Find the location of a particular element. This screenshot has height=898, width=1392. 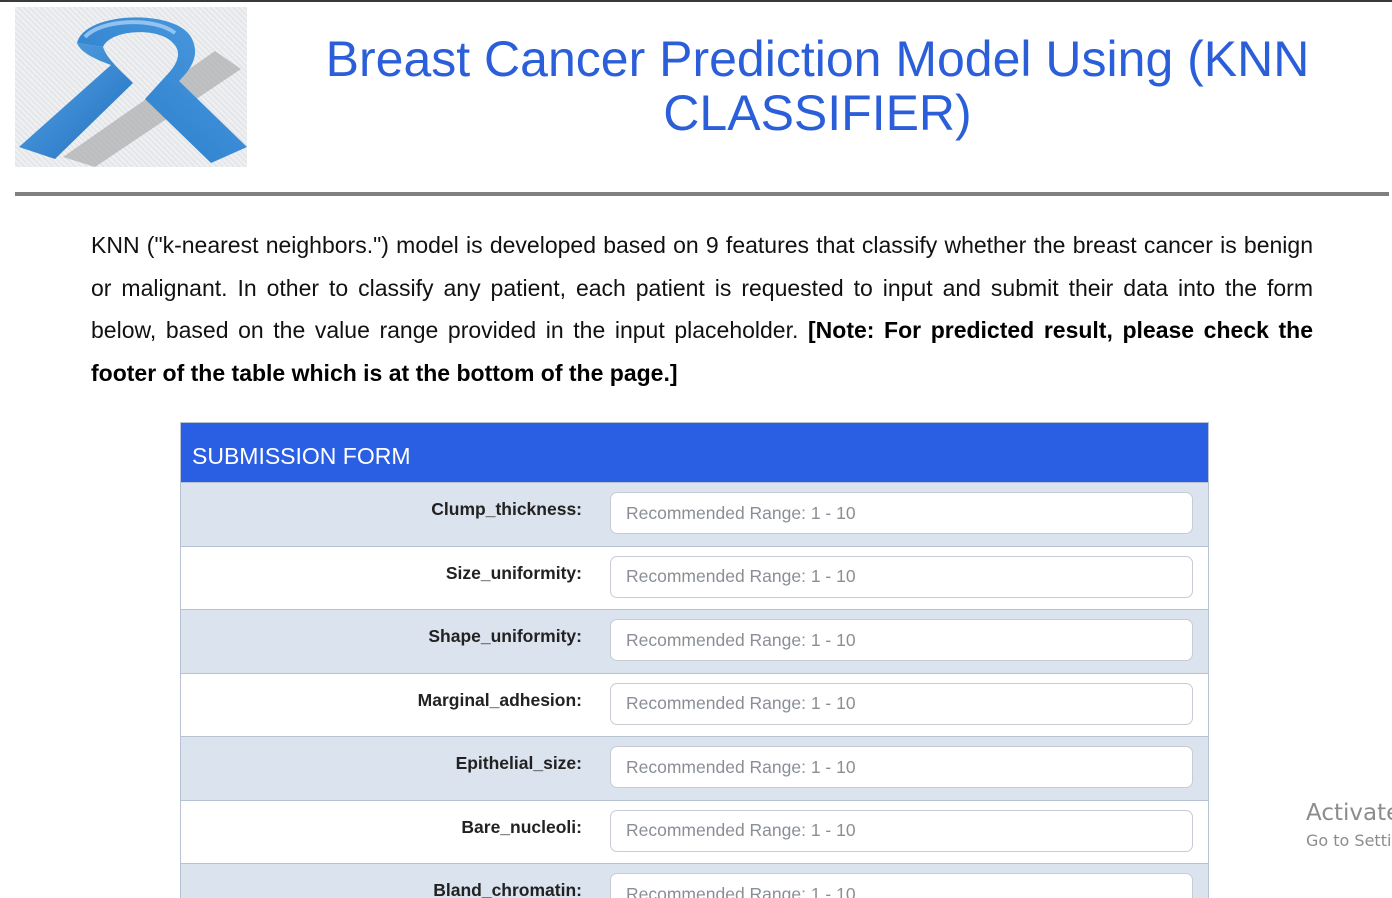

bare-nucleoli-input is located at coordinates (901, 830).